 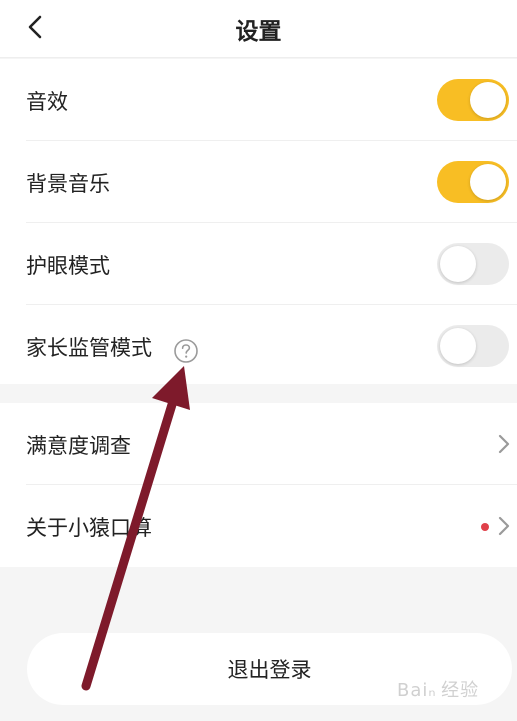 I want to click on parental-control-toggle, so click(x=473, y=346).